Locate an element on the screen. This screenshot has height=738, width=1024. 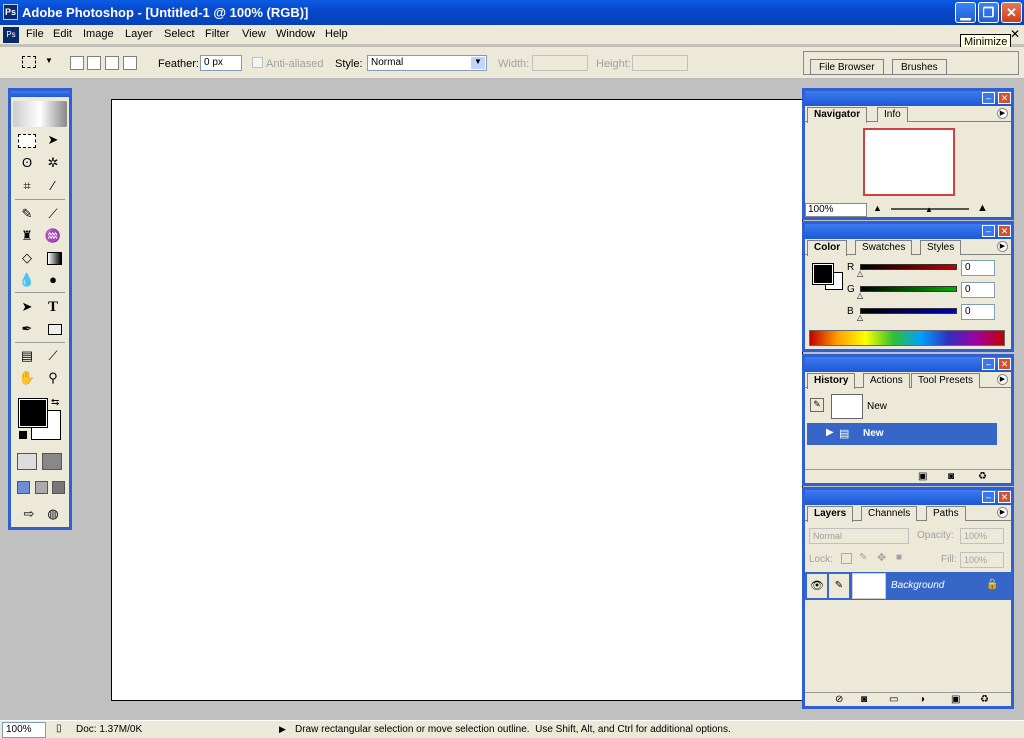
magic-wand-tool-icon: ✲ is located at coordinates (53, 163).